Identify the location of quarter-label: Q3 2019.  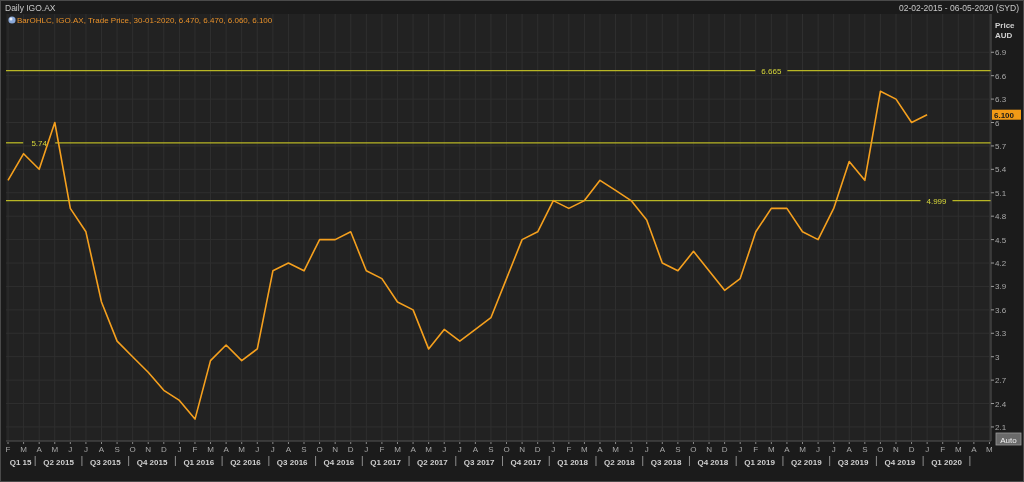
(853, 462).